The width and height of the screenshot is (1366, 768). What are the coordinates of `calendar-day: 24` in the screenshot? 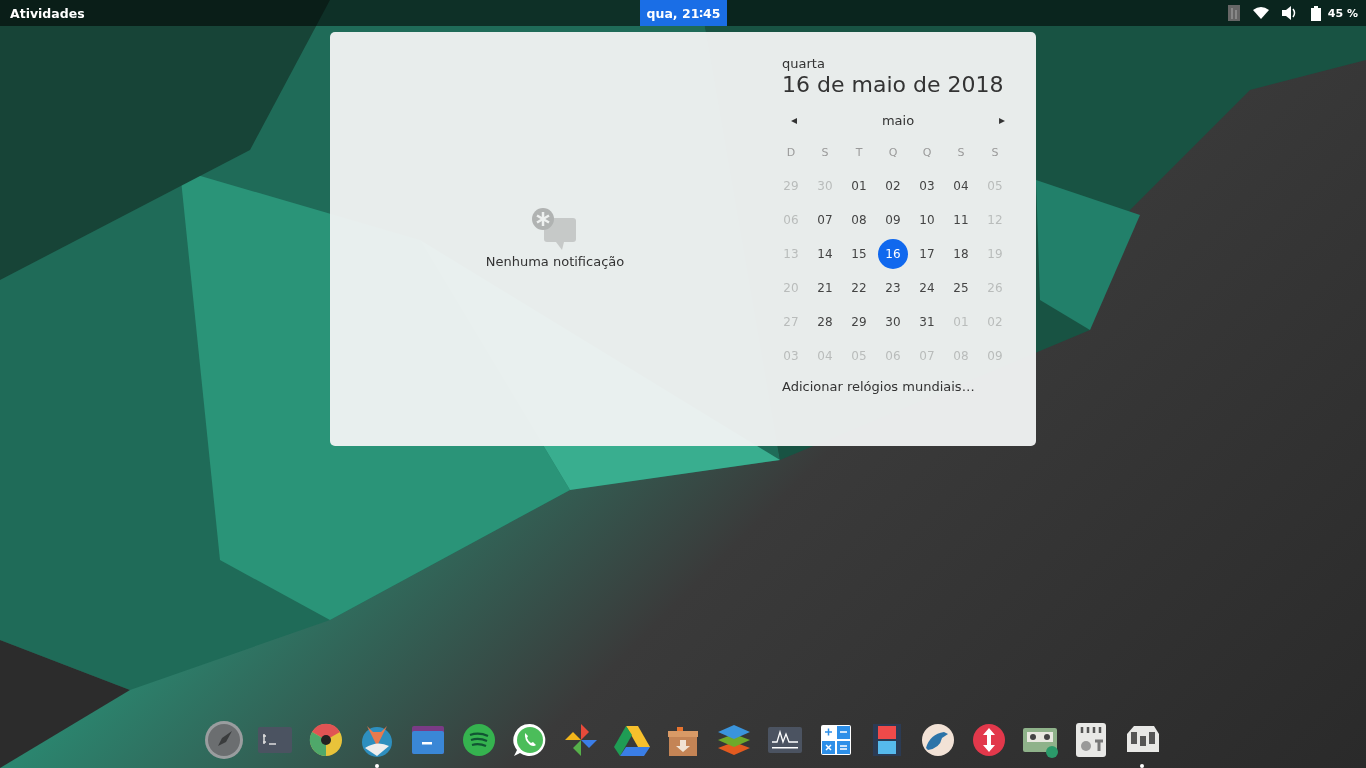 It's located at (927, 288).